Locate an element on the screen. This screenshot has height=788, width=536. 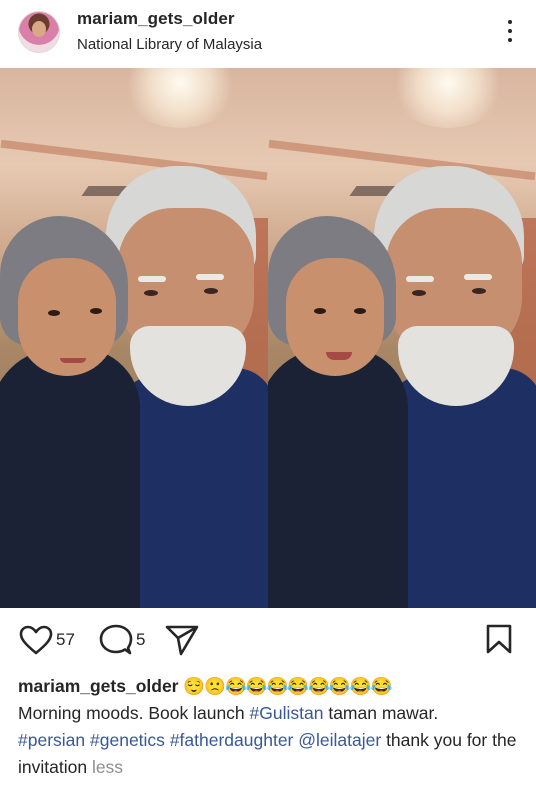
like-button: 57 is located at coordinates (47, 640).